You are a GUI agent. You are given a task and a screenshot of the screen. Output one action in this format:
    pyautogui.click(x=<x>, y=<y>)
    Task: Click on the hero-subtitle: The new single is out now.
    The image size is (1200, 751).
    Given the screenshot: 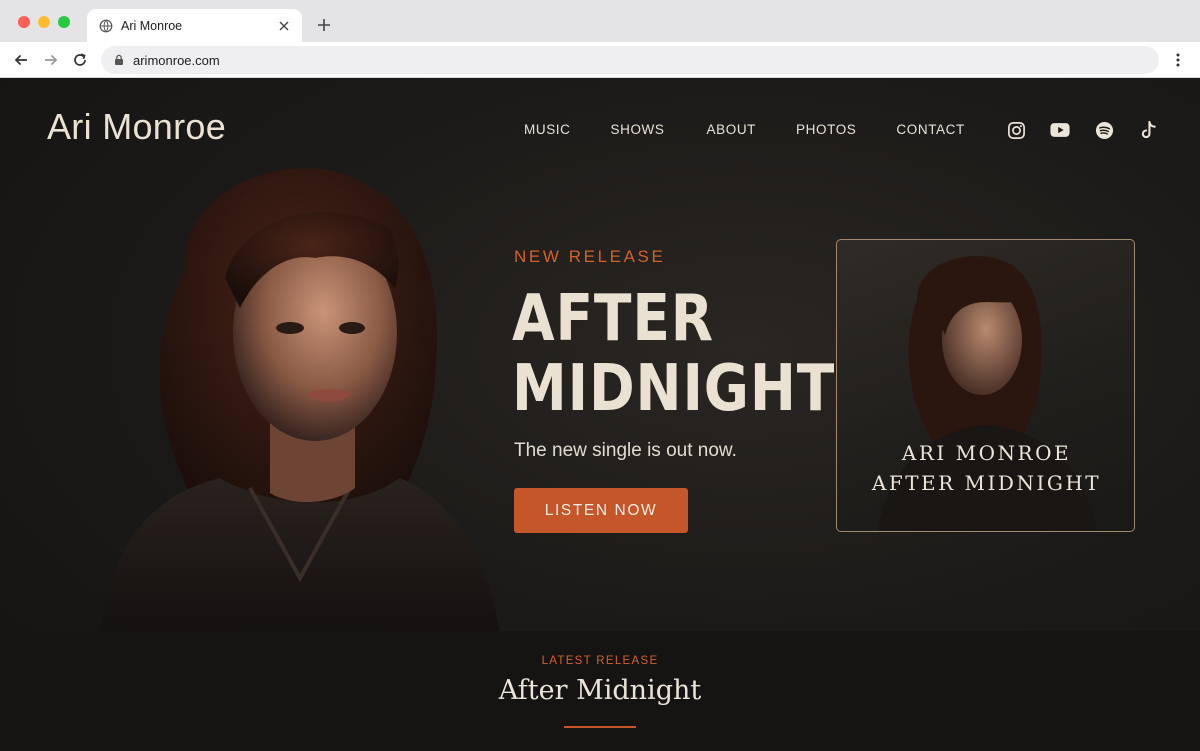 What is the action you would take?
    pyautogui.click(x=625, y=450)
    